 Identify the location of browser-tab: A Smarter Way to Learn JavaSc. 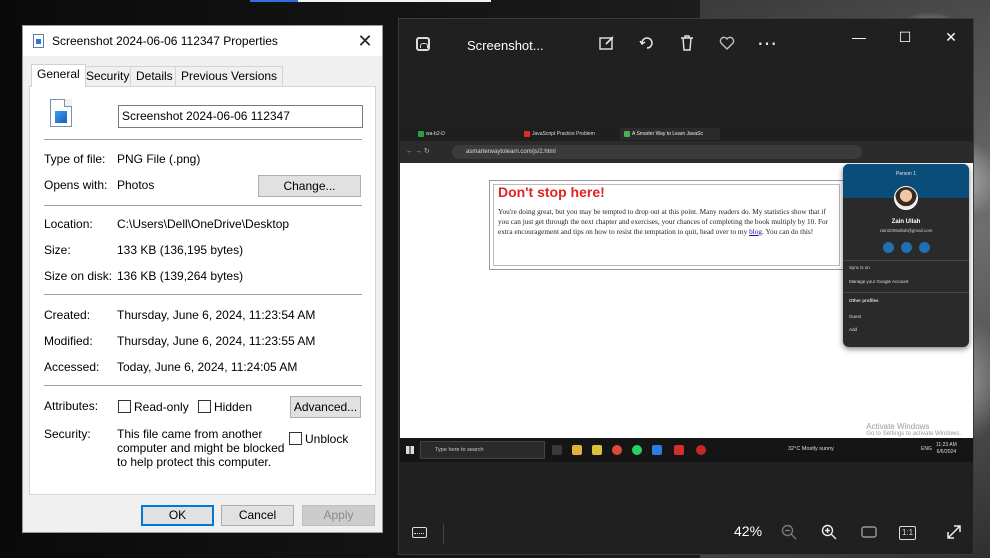
(670, 134).